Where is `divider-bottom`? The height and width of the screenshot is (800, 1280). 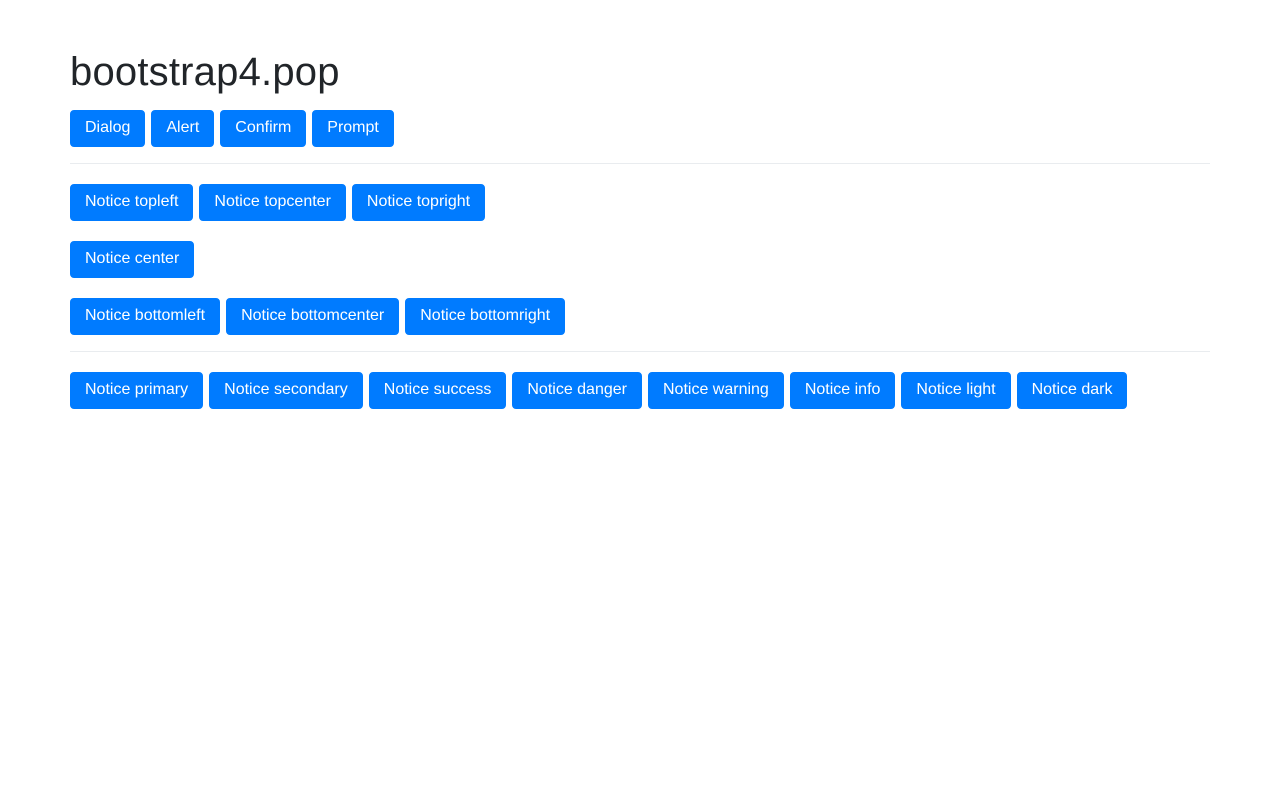 divider-bottom is located at coordinates (640, 351).